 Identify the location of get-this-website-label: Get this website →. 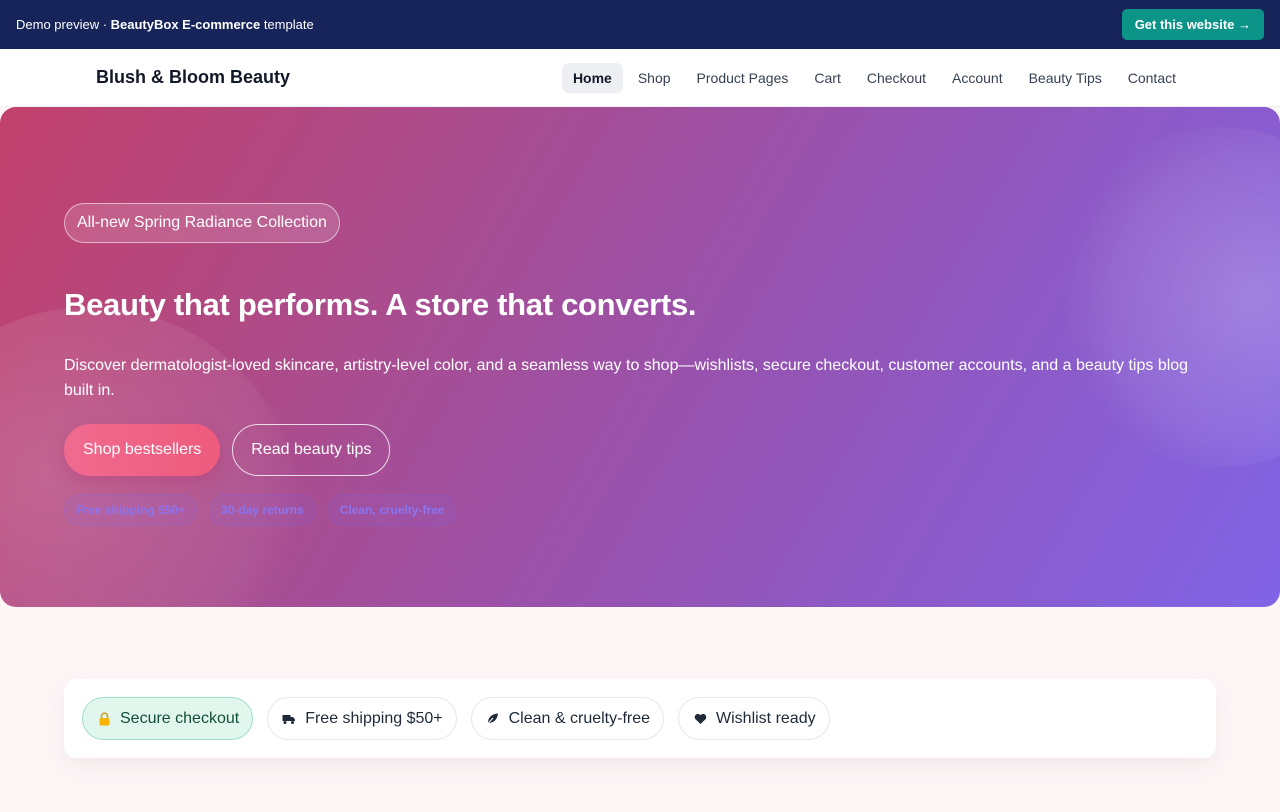
(1192, 24).